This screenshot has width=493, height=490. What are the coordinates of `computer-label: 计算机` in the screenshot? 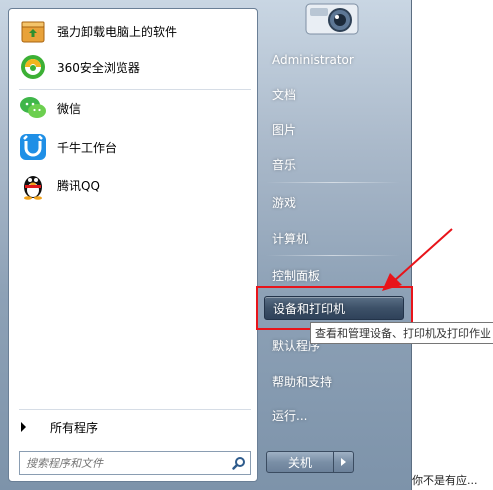 It's located at (290, 238).